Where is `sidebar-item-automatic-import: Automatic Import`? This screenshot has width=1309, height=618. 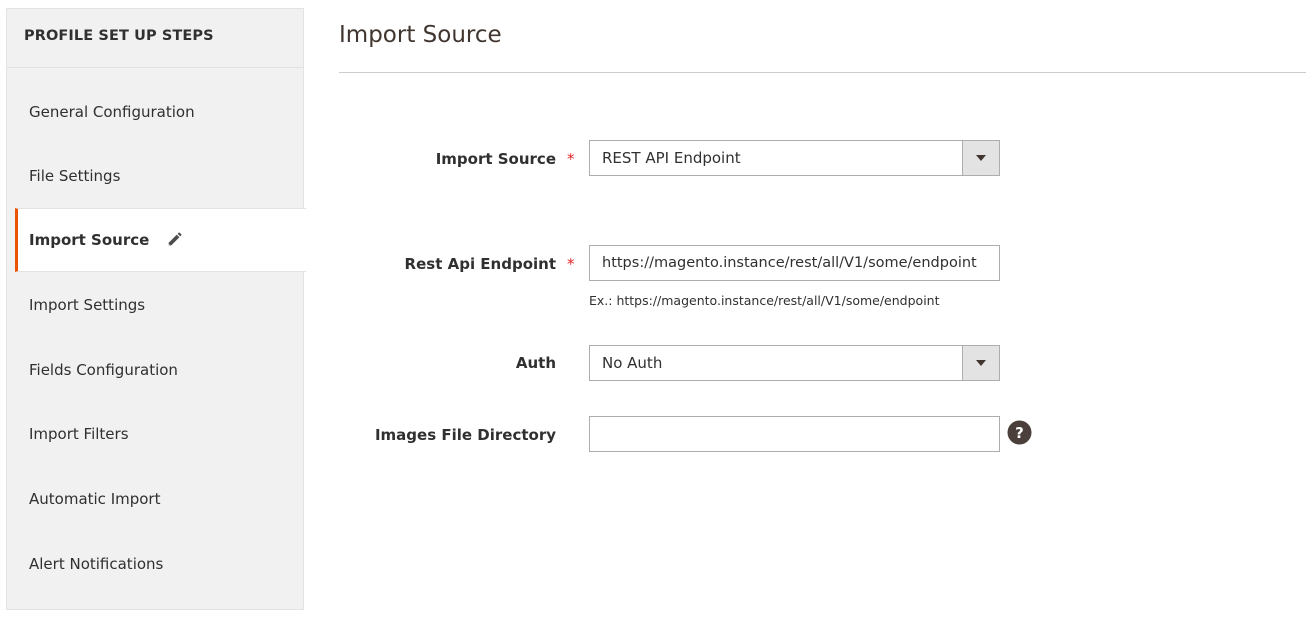 sidebar-item-automatic-import: Automatic Import is located at coordinates (156, 499).